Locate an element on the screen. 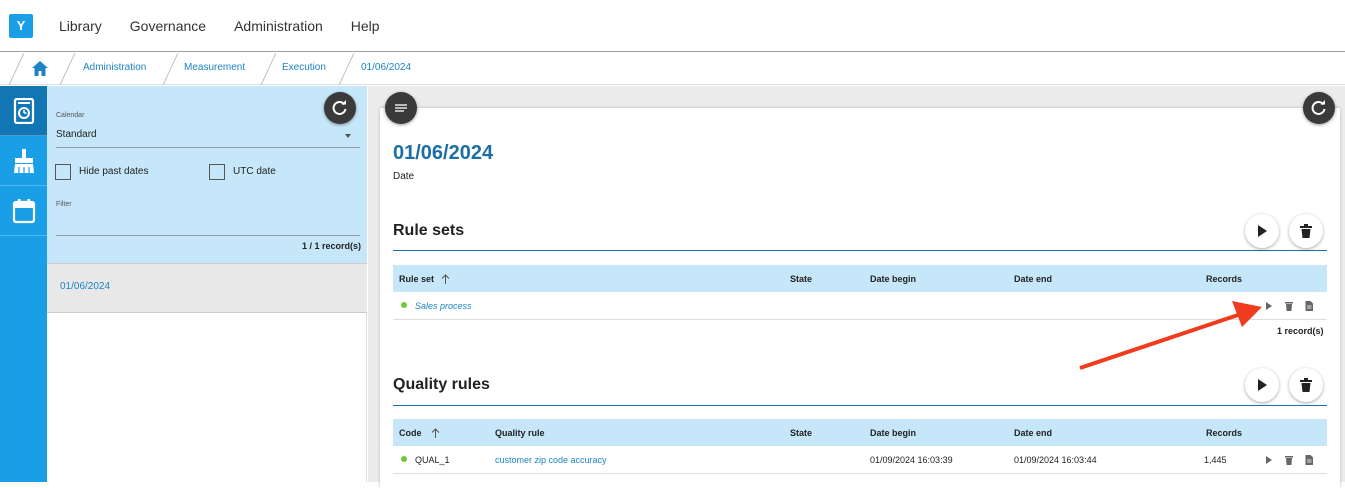 The image size is (1345, 488). record-count: 1 / 1 record(s) is located at coordinates (331, 246).